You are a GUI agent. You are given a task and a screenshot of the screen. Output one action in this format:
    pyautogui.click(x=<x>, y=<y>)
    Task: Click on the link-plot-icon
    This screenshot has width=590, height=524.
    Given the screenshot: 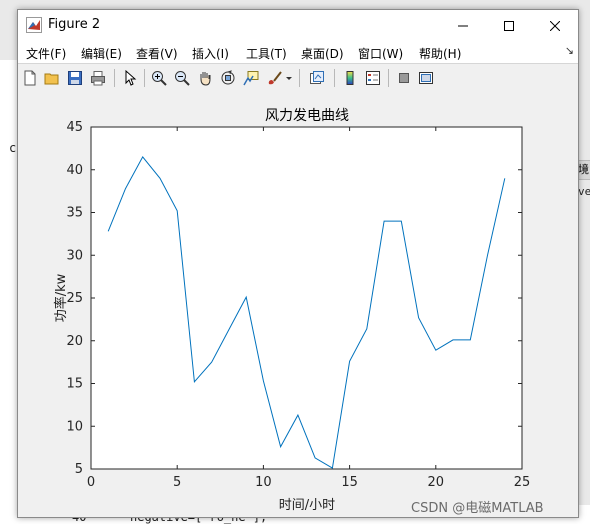 What is the action you would take?
    pyautogui.click(x=317, y=78)
    